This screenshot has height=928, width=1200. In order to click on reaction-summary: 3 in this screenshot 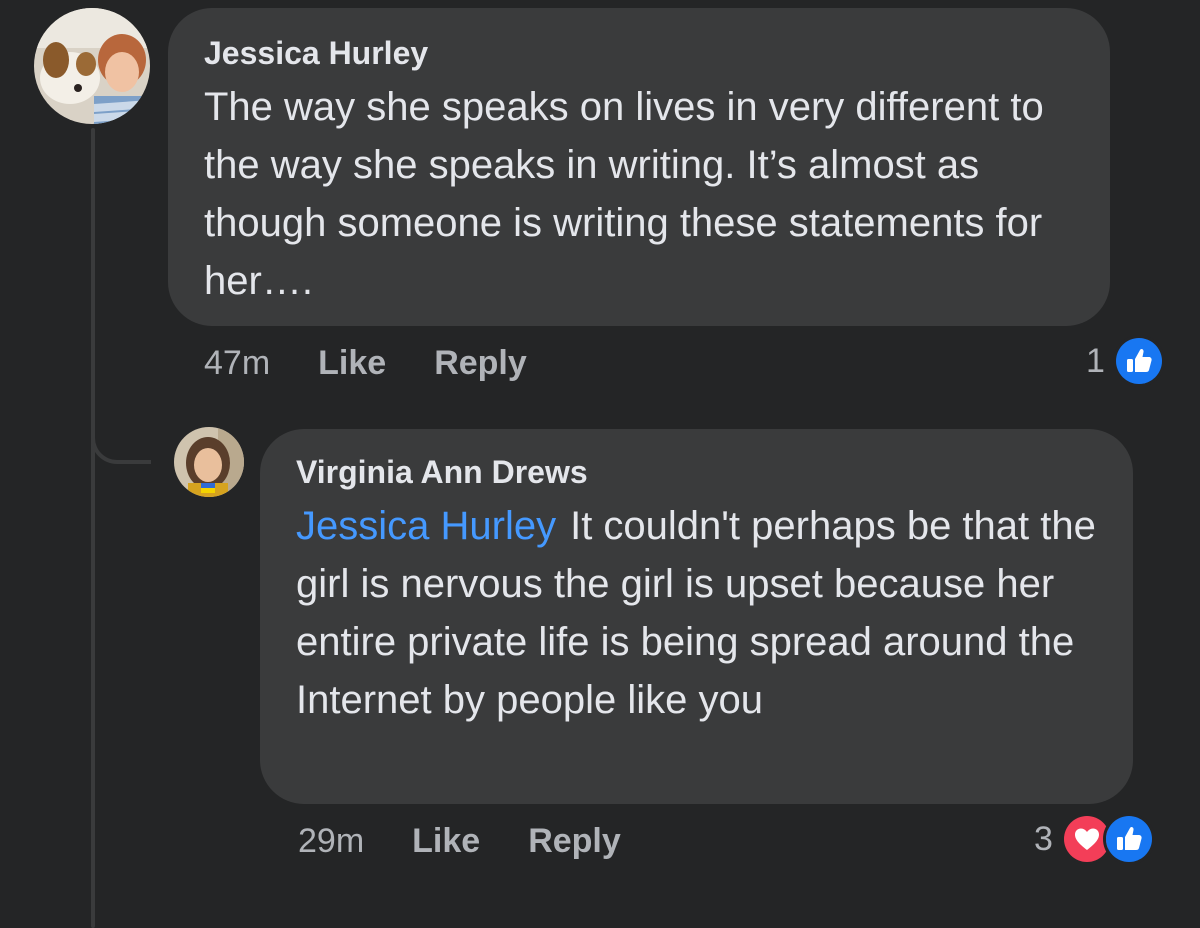, I will do `click(1094, 839)`.